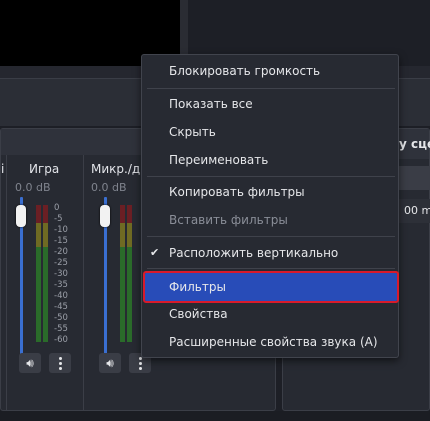 The height and width of the screenshot is (421, 430). I want to click on channel-name-partial: i, so click(3, 169).